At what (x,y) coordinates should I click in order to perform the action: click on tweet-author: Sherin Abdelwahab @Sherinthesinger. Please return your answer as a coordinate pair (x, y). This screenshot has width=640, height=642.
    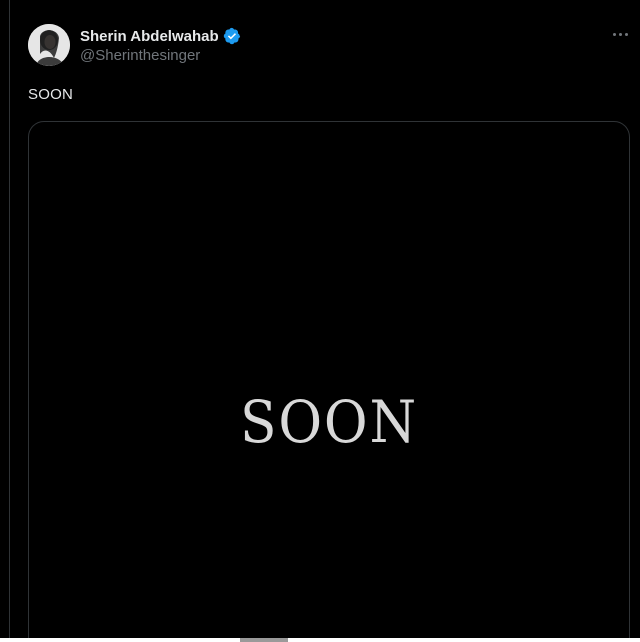
    Looking at the image, I should click on (160, 45).